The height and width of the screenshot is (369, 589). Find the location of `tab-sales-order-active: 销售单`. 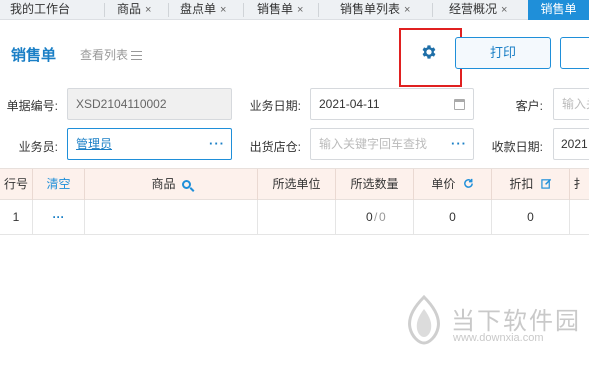

tab-sales-order-active: 销售单 is located at coordinates (558, 10).